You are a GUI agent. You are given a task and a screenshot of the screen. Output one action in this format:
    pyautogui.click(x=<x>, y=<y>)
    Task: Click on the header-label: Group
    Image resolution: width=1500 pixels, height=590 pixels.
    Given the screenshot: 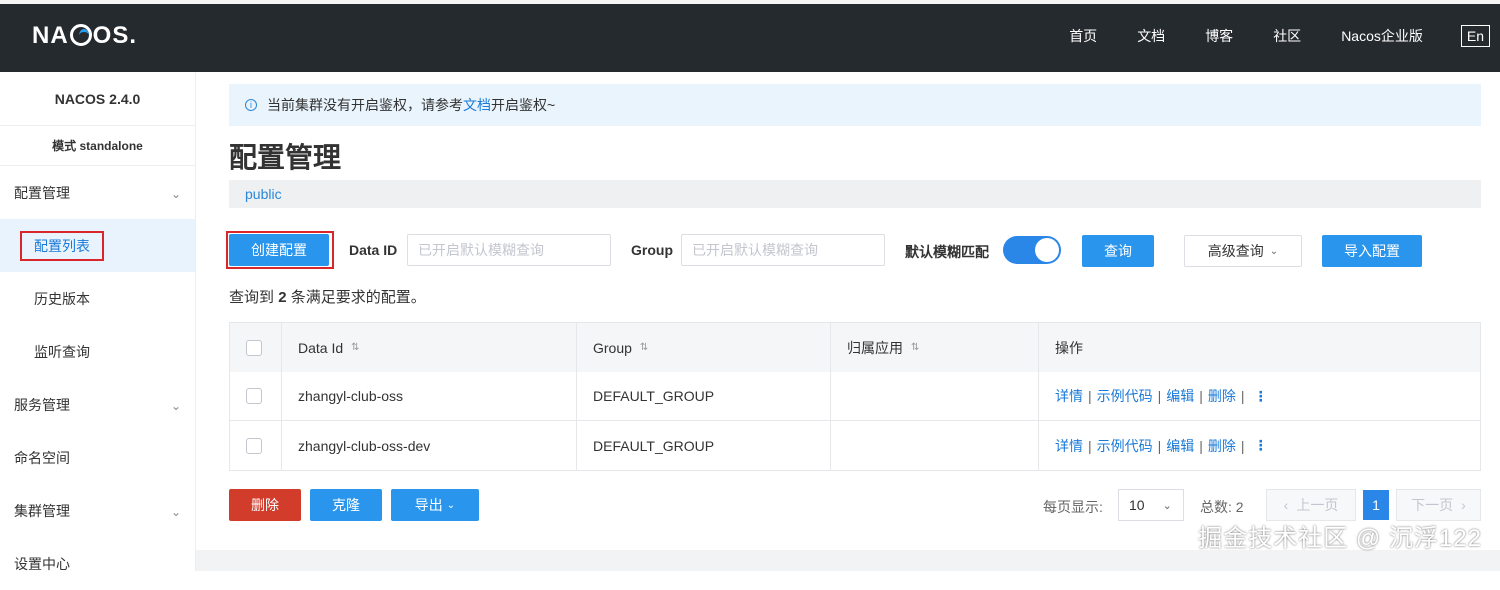 What is the action you would take?
    pyautogui.click(x=612, y=348)
    